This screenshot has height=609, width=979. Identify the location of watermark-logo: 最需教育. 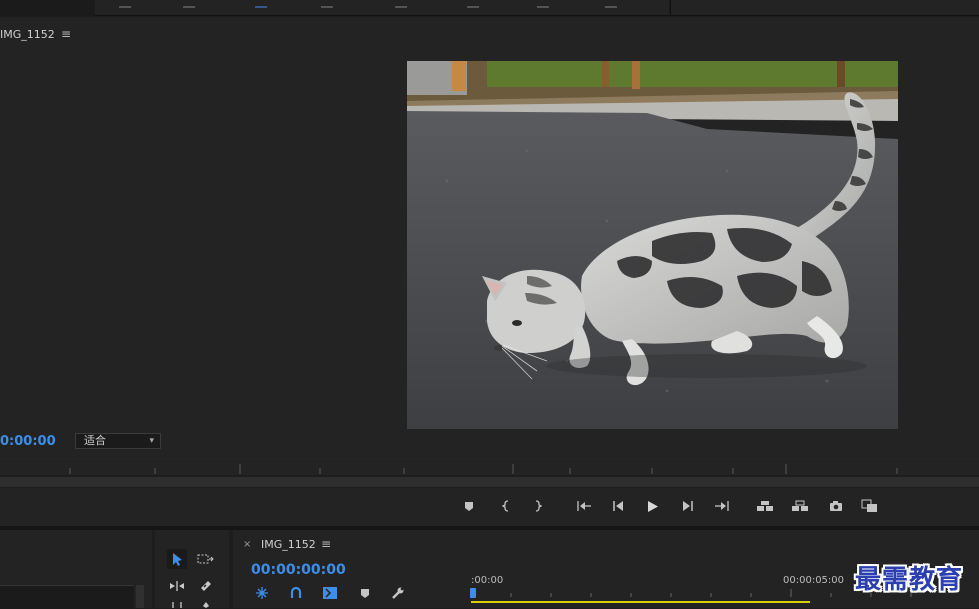
(909, 580).